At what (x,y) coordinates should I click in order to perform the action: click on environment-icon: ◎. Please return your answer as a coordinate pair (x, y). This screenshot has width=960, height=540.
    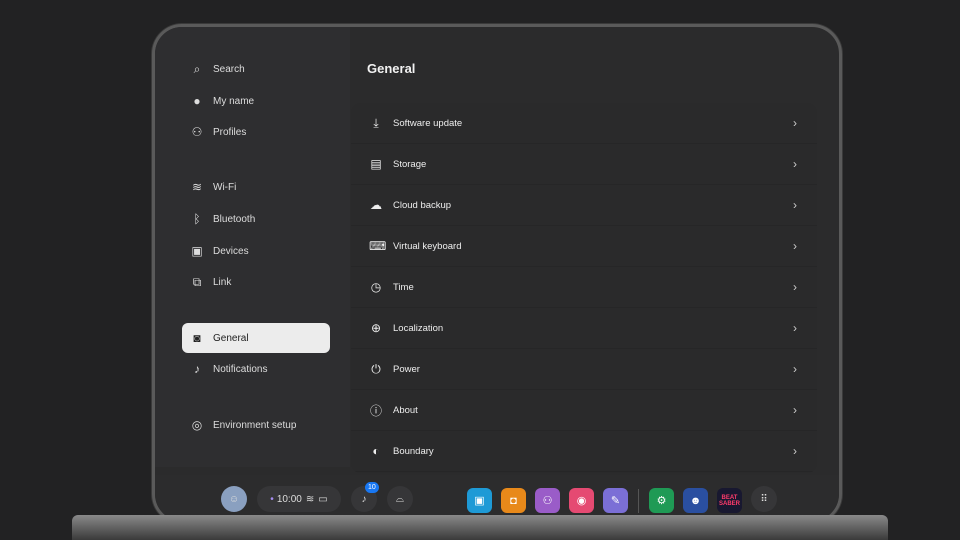
    Looking at the image, I should click on (197, 425).